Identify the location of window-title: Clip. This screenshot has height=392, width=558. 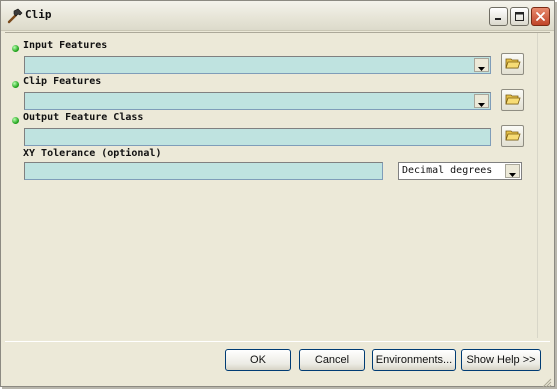
(38, 14).